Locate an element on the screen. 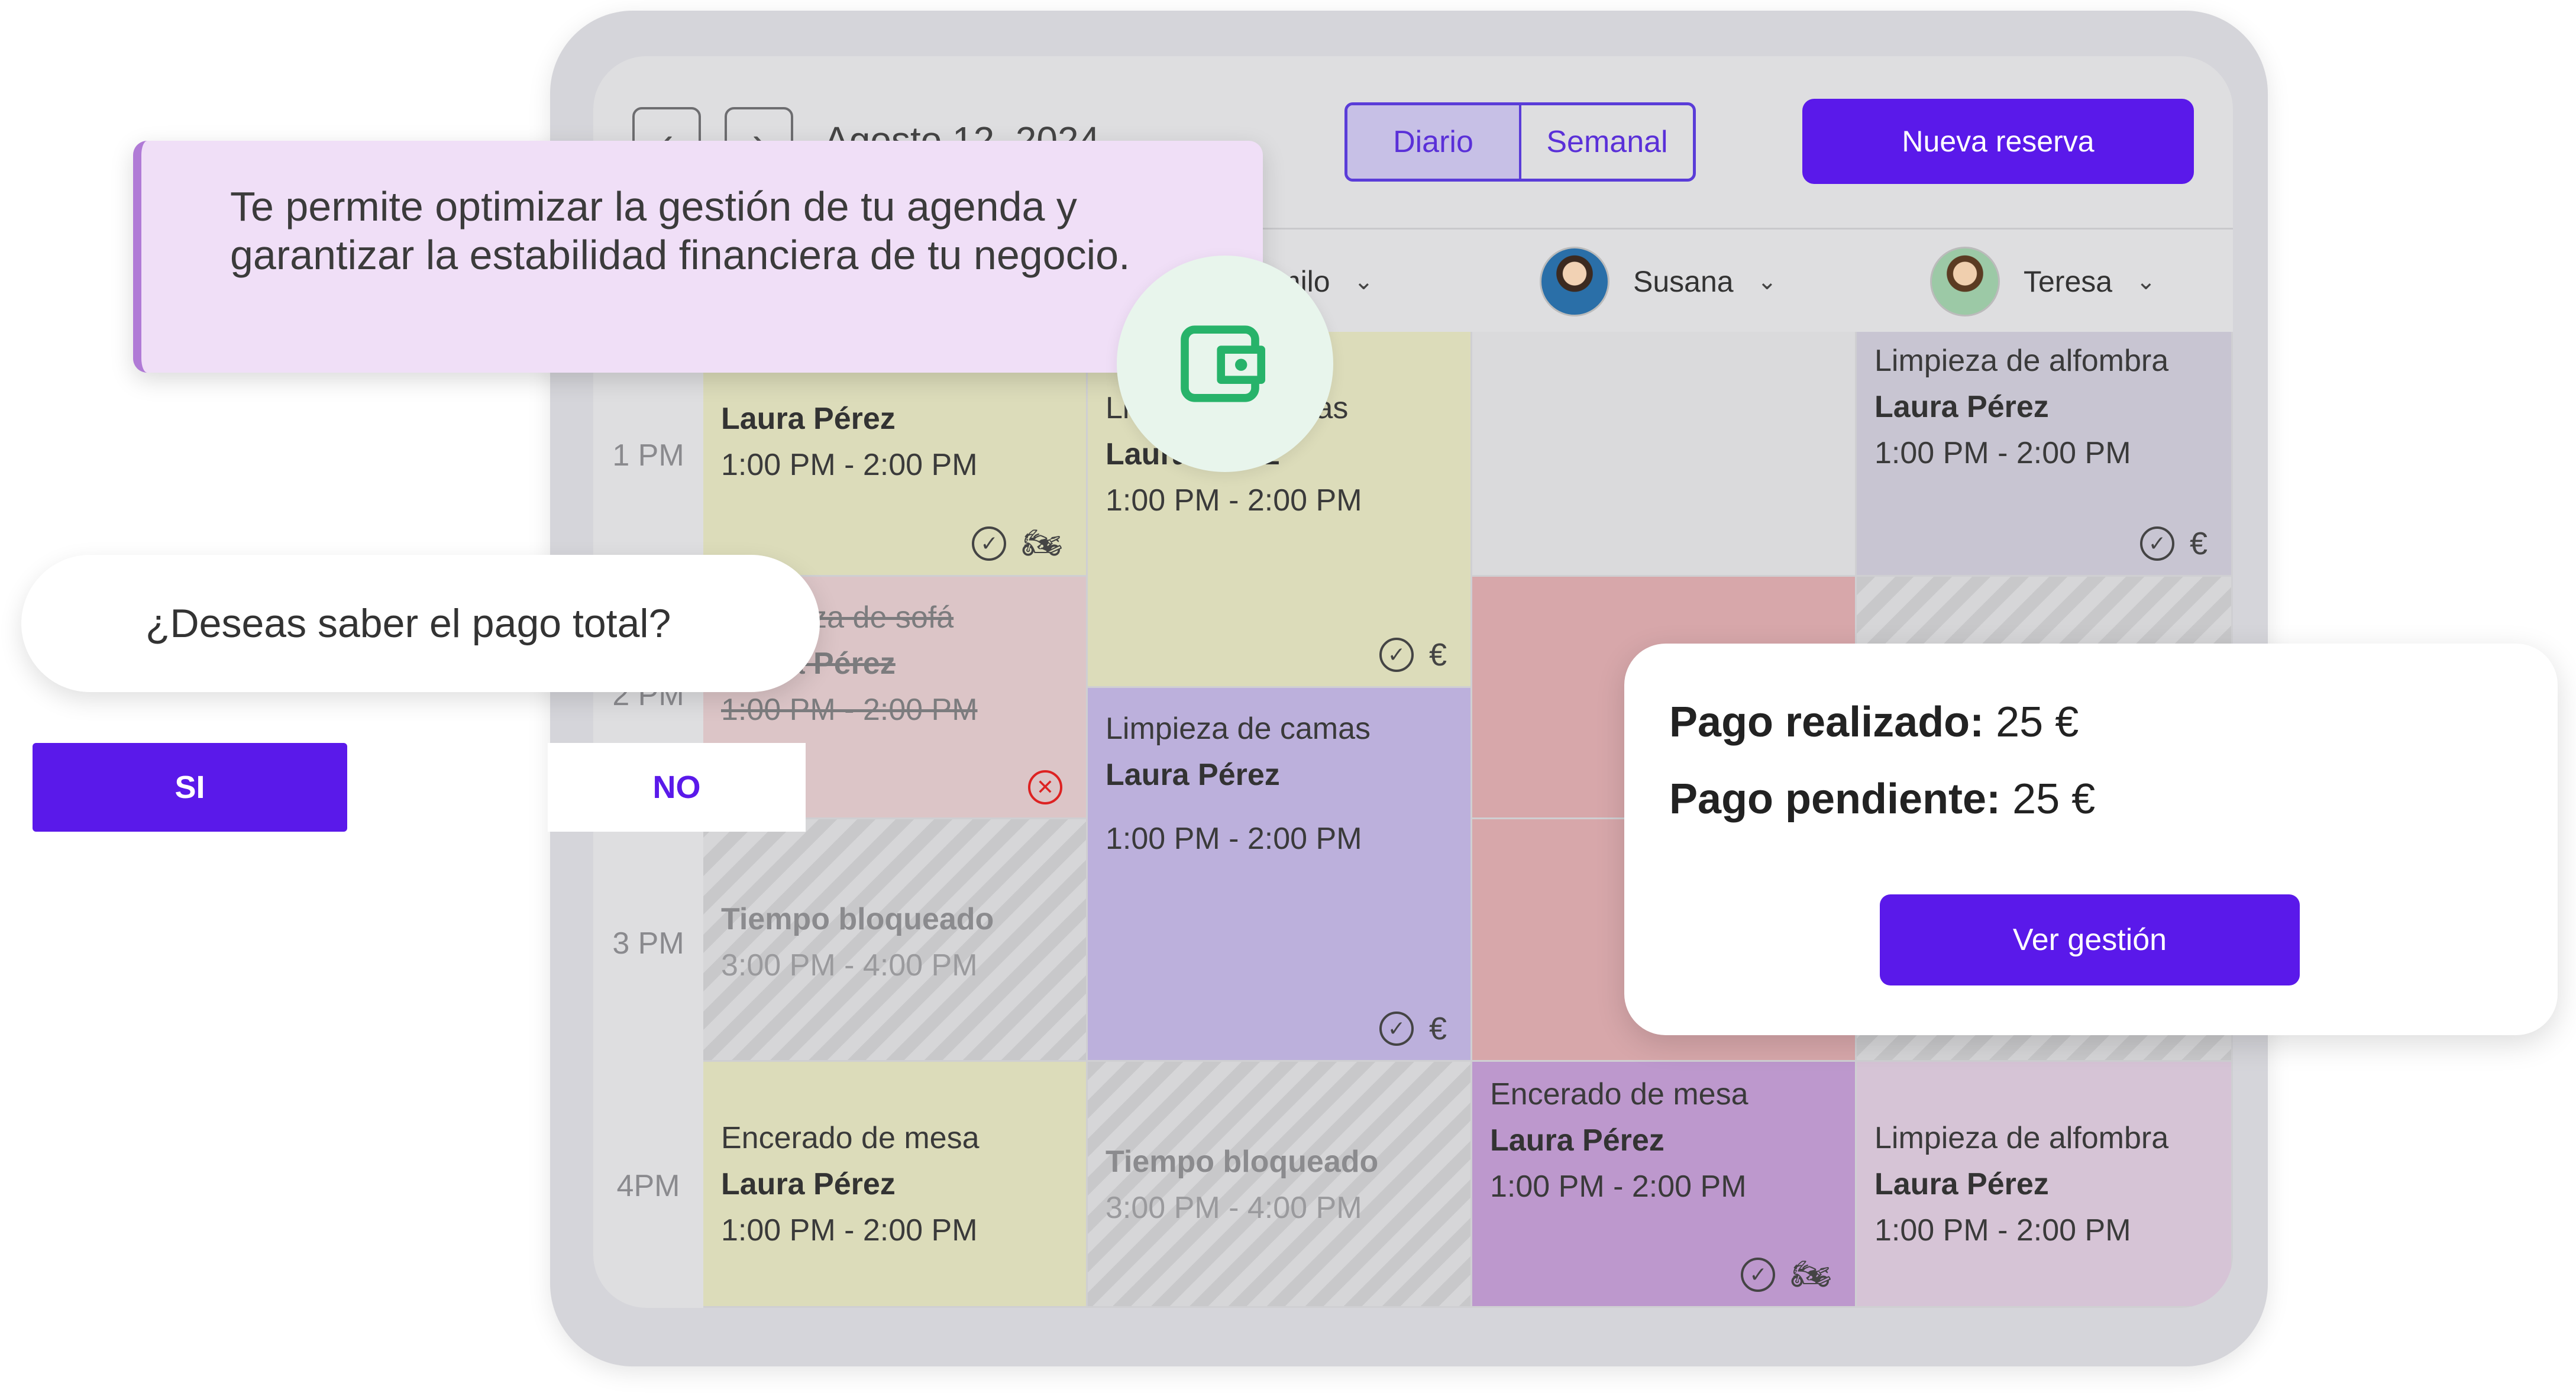 The image size is (2576, 1396). time-label: 3 PM is located at coordinates (648, 943).